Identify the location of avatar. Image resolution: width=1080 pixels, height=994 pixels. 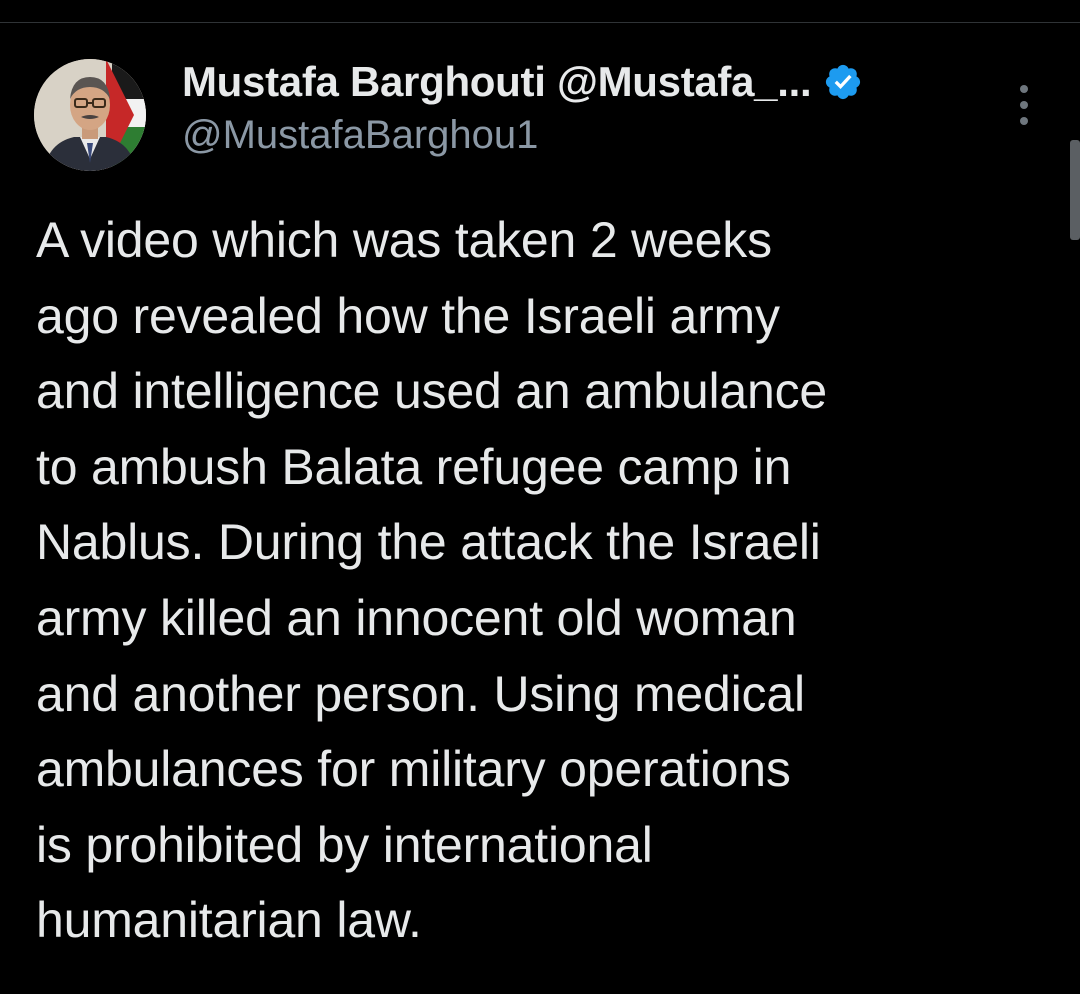
(90, 115).